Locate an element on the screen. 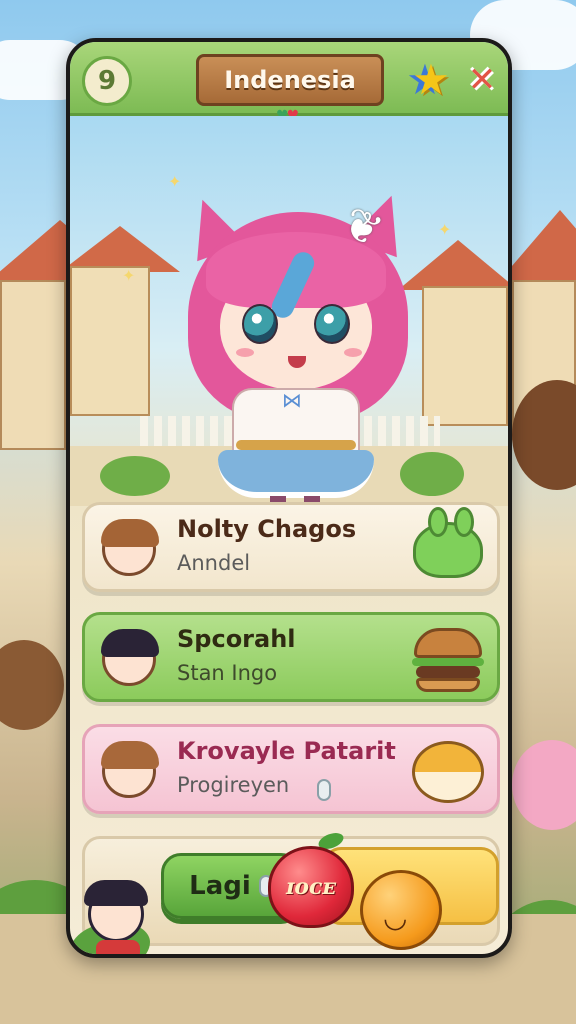 This screenshot has height=1024, width=576. card-title: Nolty Chagos is located at coordinates (267, 529).